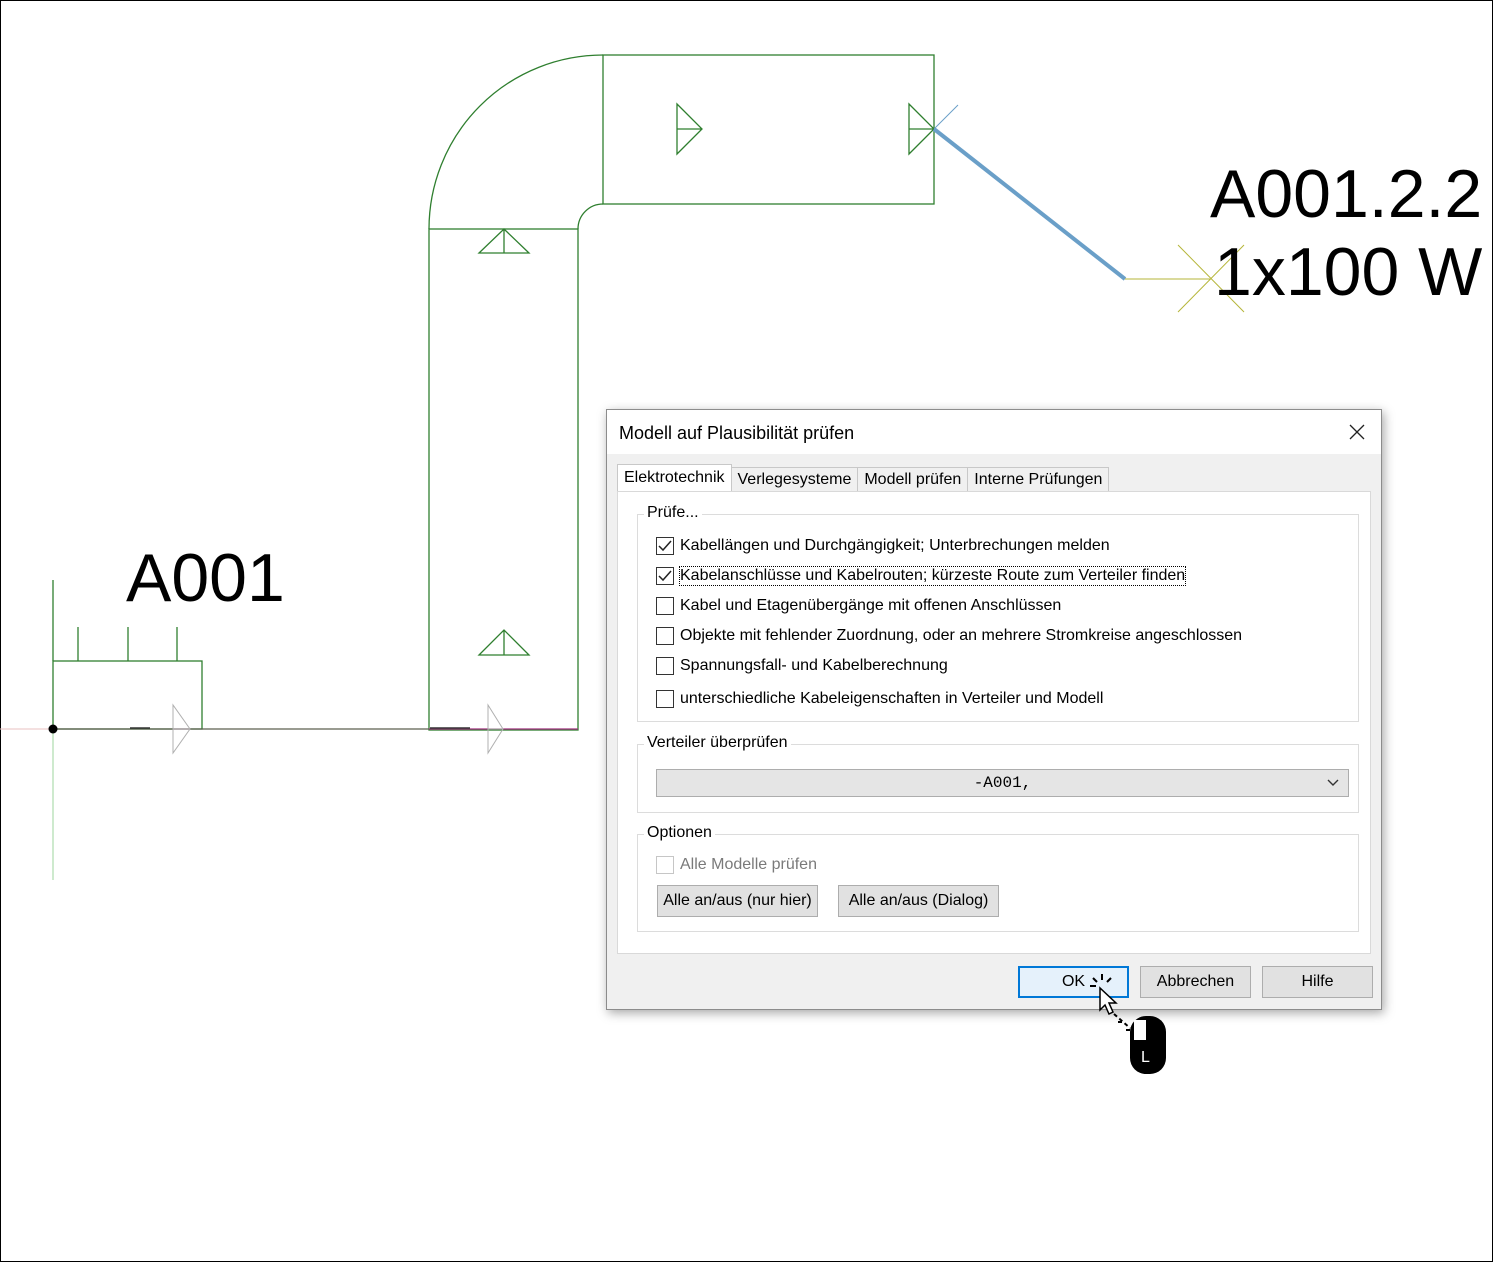 Image resolution: width=1493 pixels, height=1262 pixels. I want to click on all-models-option: Alle Modelle prüfen, so click(736, 865).